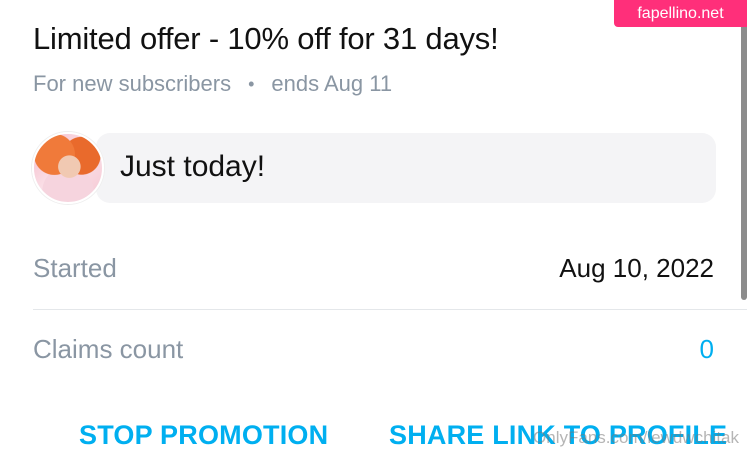  What do you see at coordinates (332, 83) in the screenshot?
I see `offer-ends: ends Aug 11` at bounding box center [332, 83].